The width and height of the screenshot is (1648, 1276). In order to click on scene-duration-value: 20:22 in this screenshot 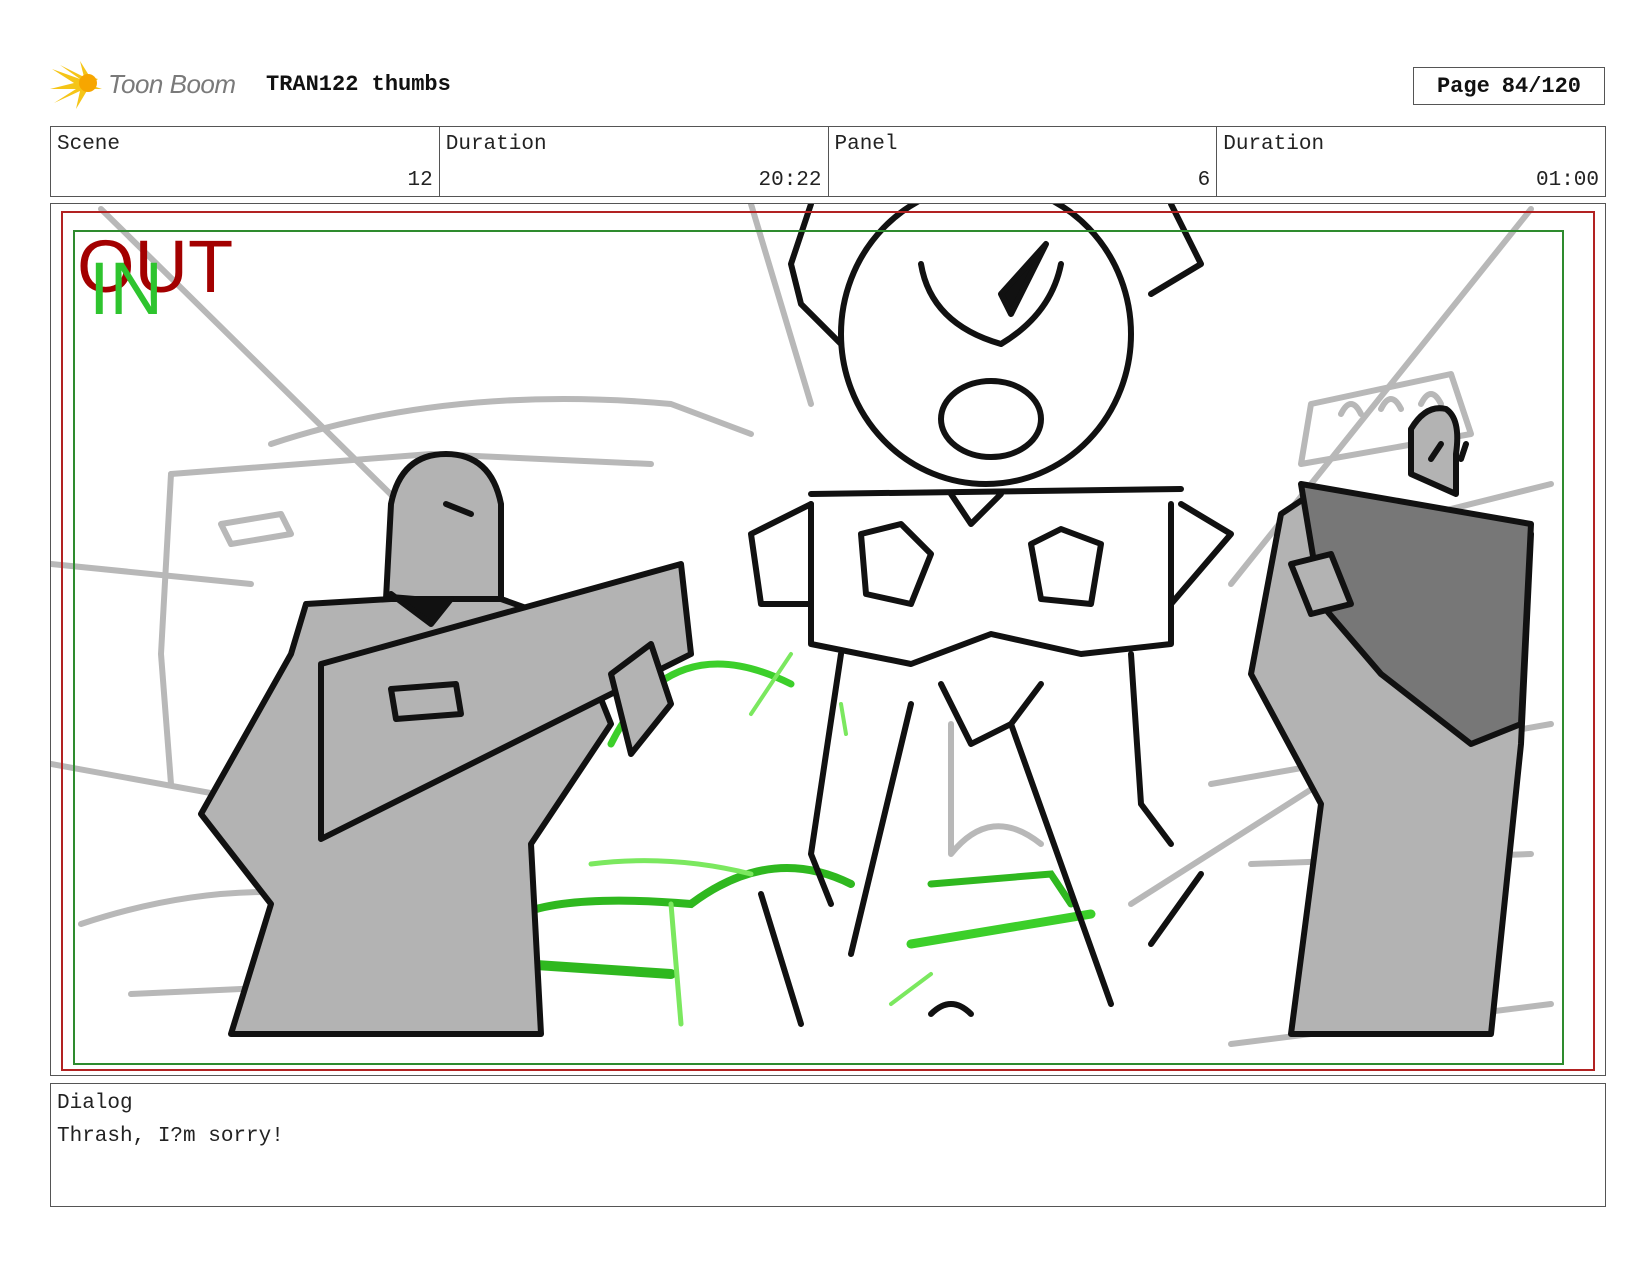, I will do `click(790, 180)`.